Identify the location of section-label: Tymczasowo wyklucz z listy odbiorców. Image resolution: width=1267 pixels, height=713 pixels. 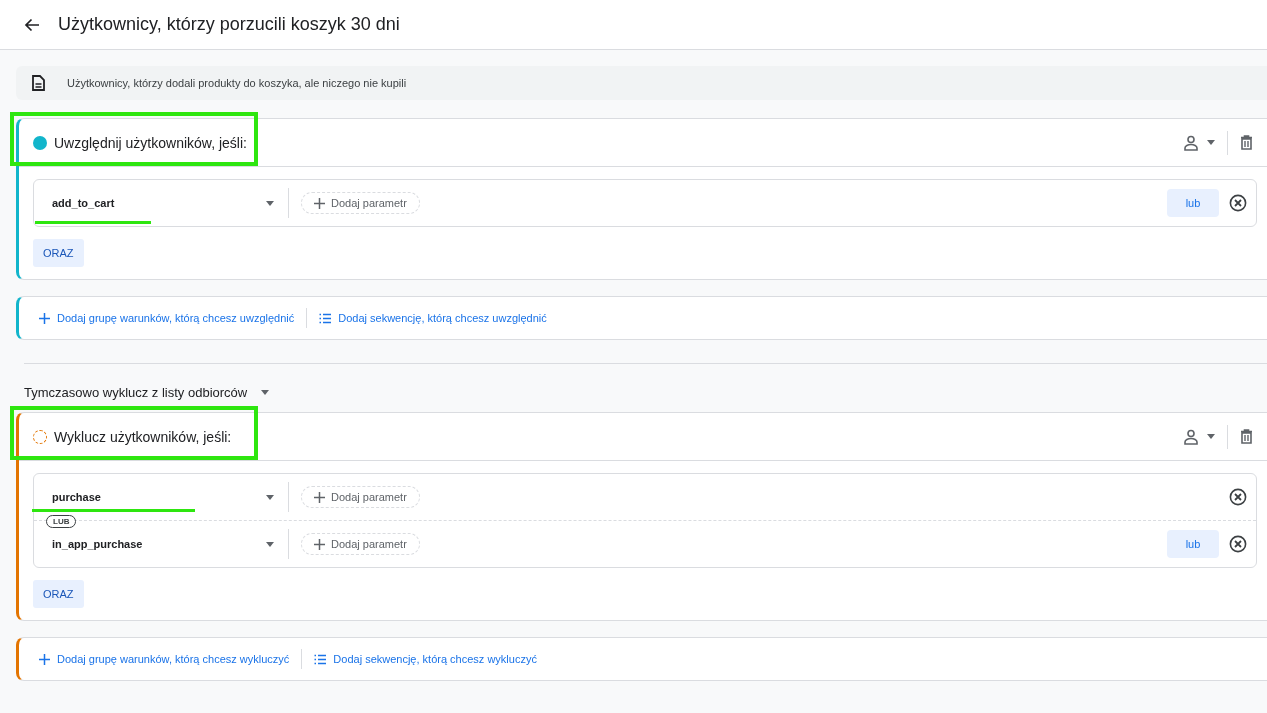
(136, 392).